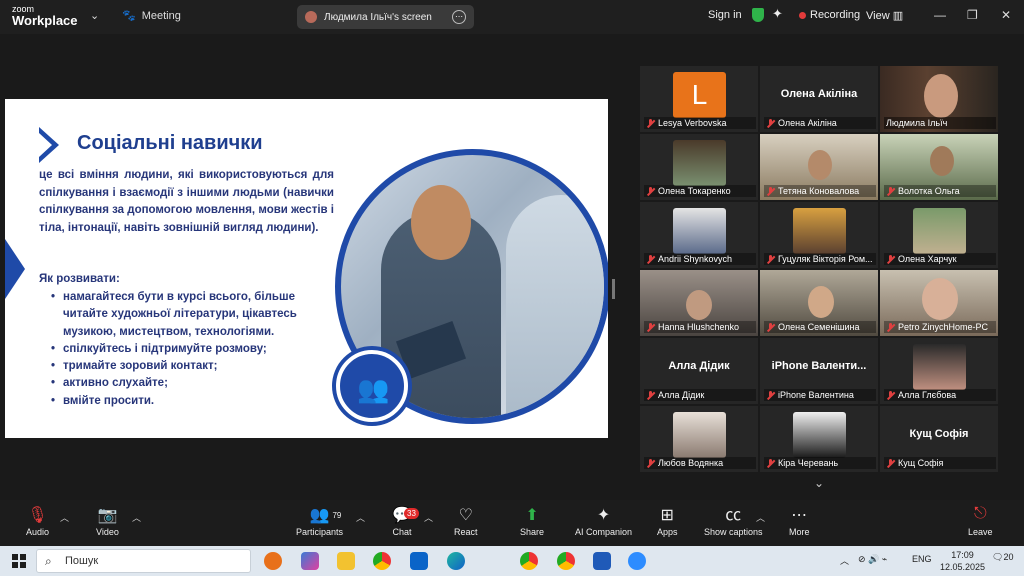  What do you see at coordinates (699, 235) in the screenshot?
I see `participant-tile: Andrii Shynkovych` at bounding box center [699, 235].